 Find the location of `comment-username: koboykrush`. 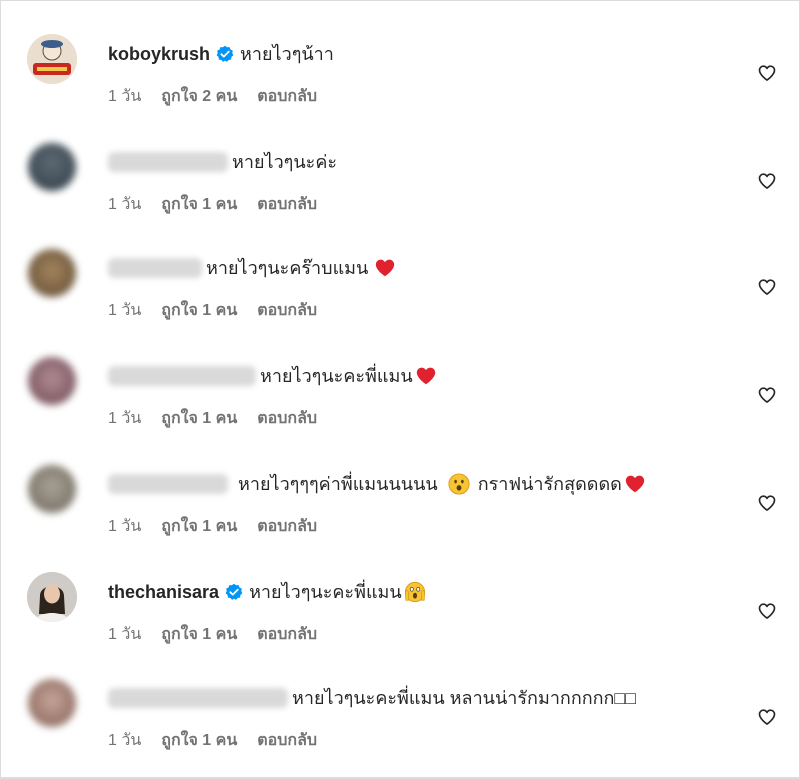

comment-username: koboykrush is located at coordinates (159, 54).